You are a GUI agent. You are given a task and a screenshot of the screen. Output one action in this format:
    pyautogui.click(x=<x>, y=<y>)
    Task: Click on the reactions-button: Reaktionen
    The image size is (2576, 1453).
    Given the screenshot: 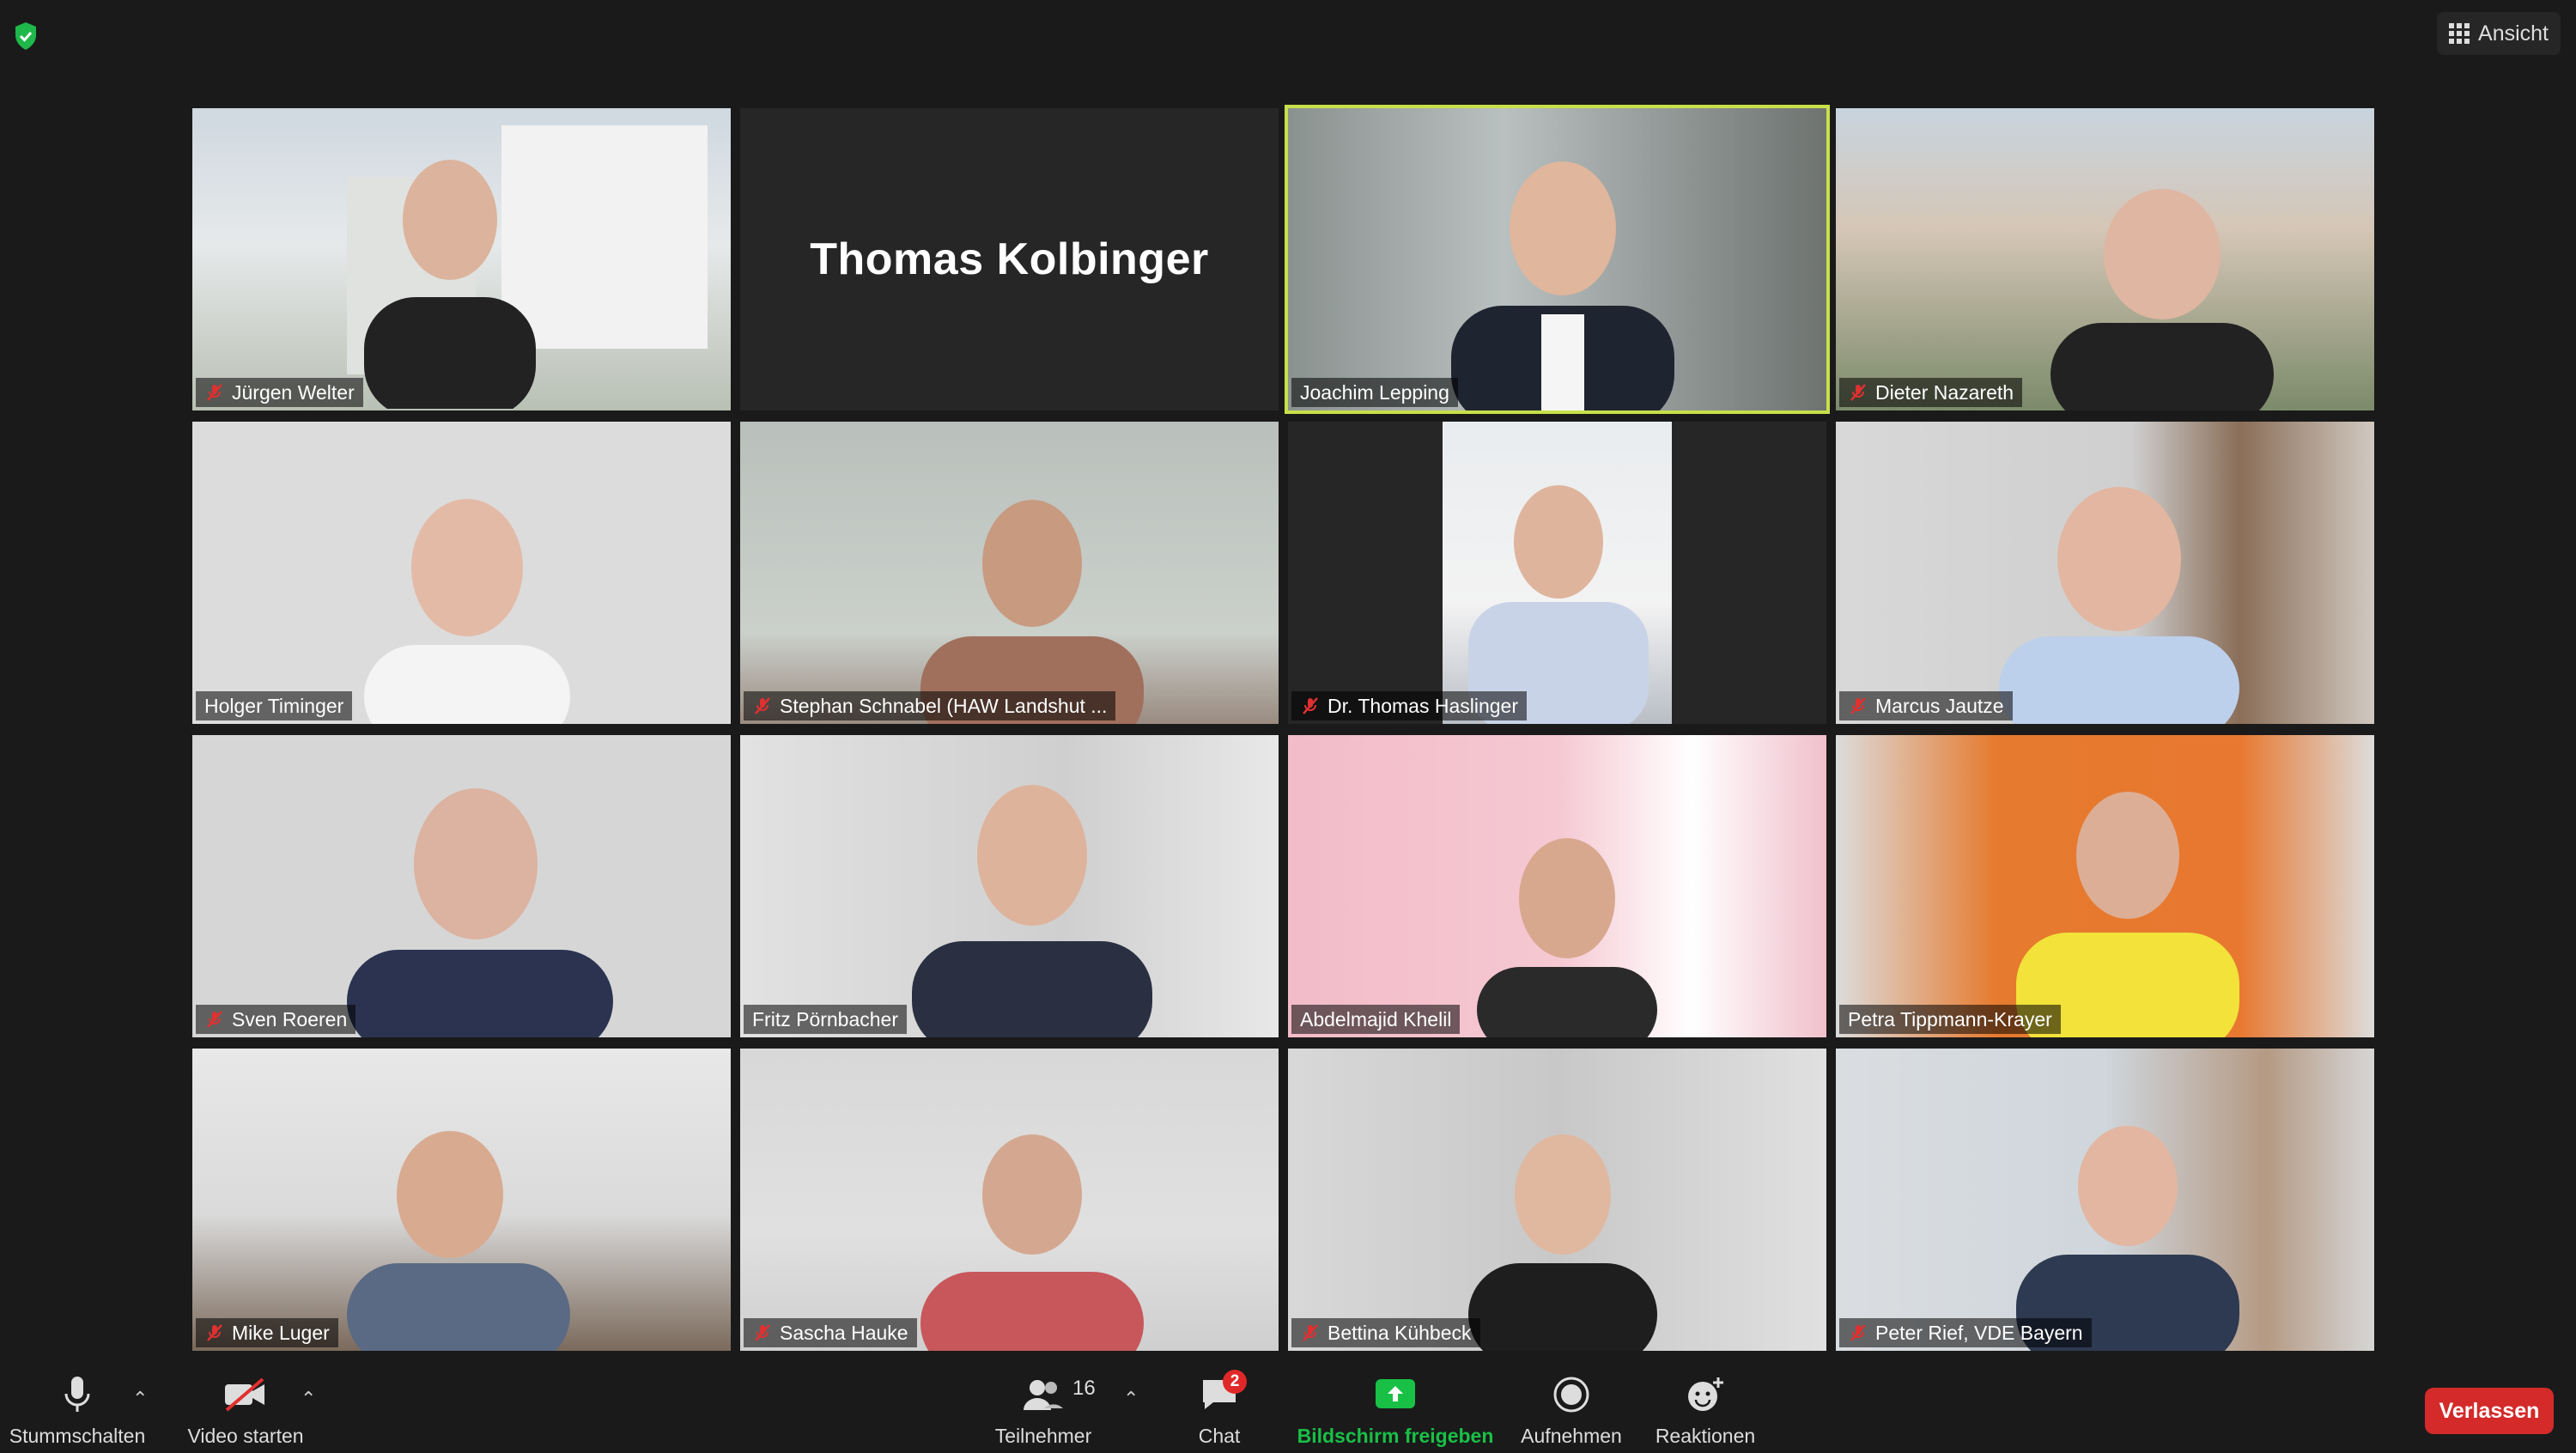 What is the action you would take?
    pyautogui.click(x=1705, y=1410)
    